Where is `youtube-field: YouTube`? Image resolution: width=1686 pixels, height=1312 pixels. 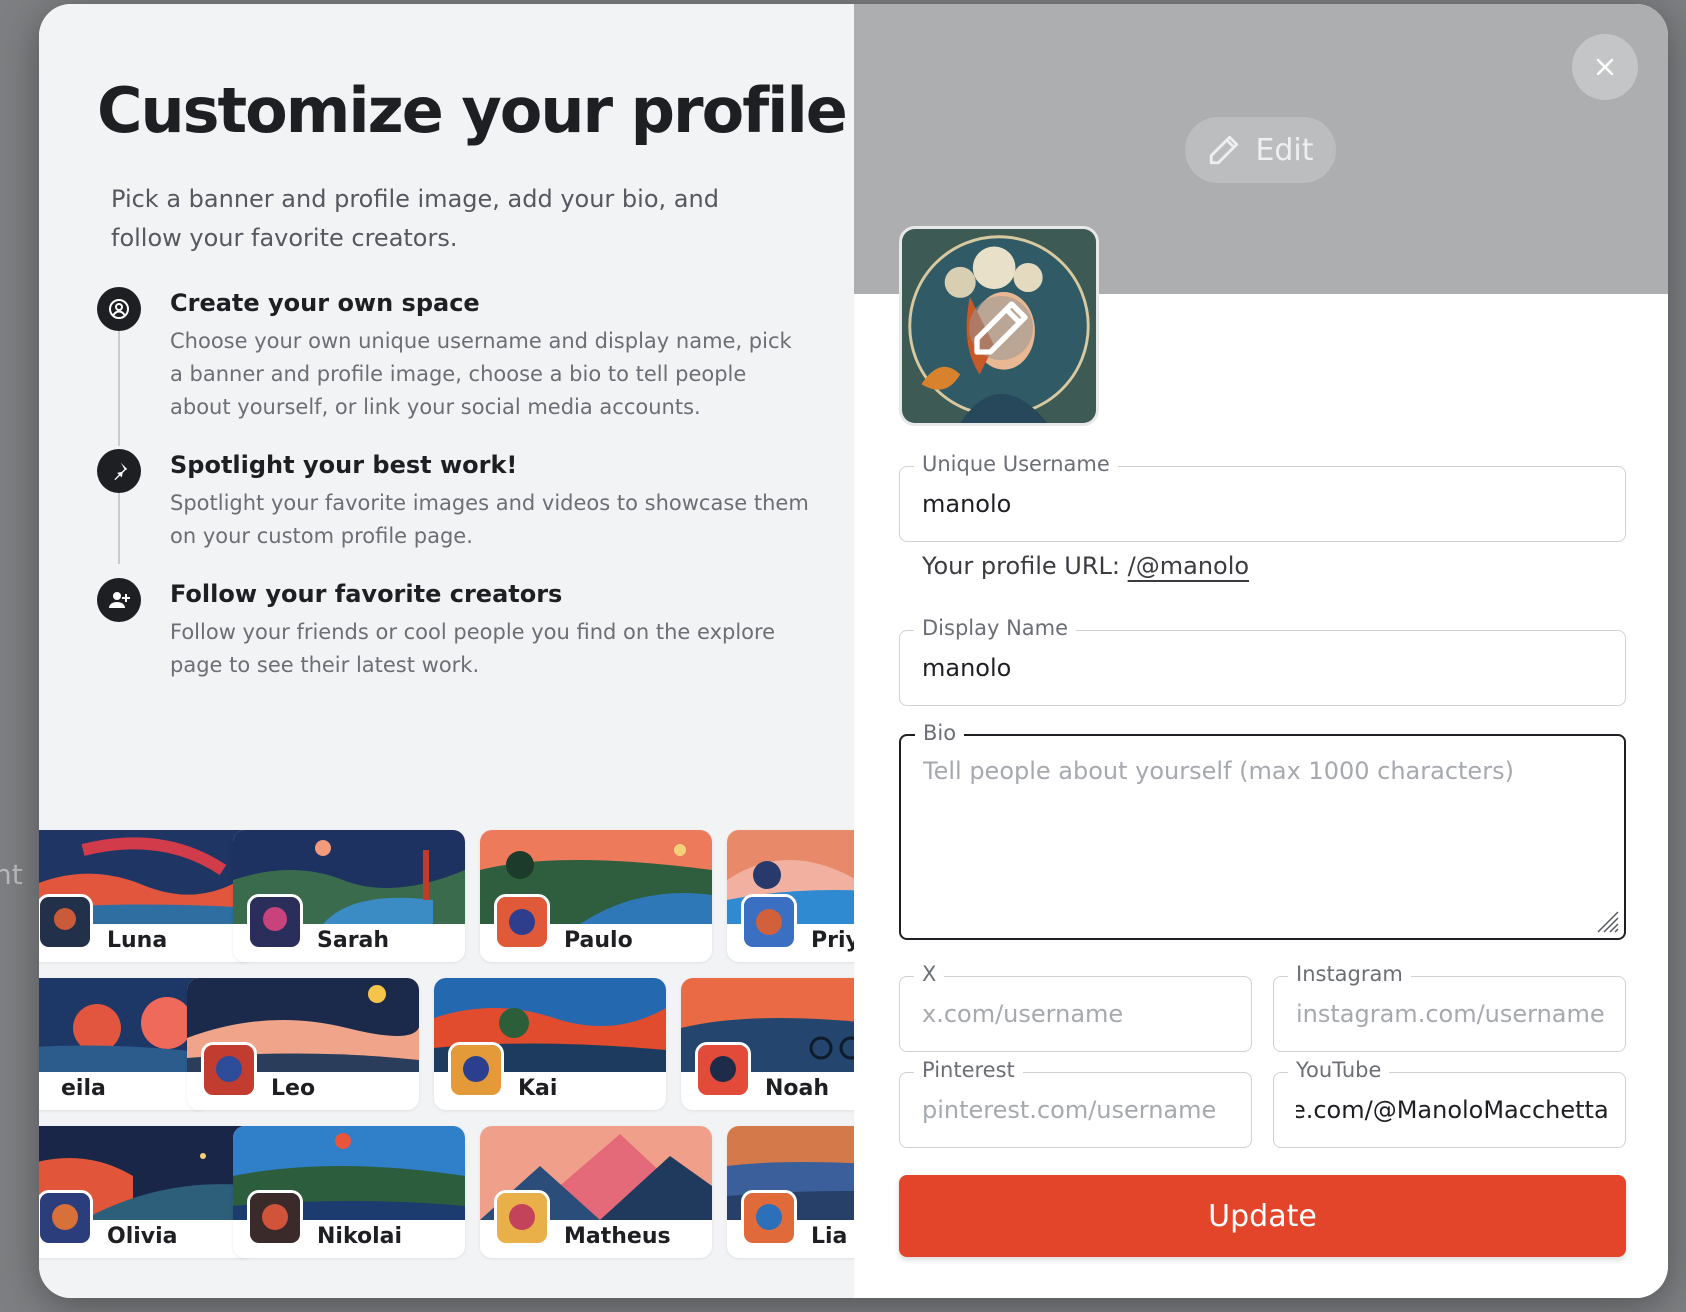 youtube-field: YouTube is located at coordinates (1449, 1103).